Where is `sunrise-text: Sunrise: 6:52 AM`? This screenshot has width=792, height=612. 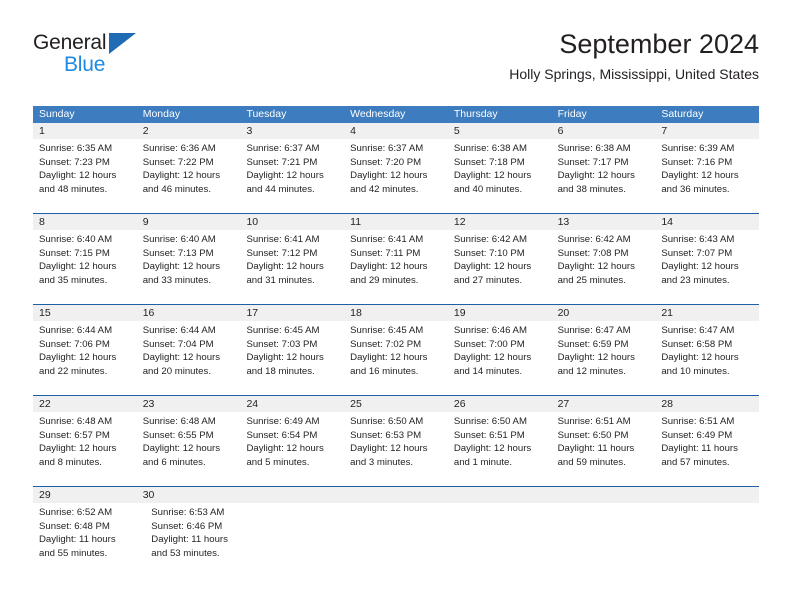
sunrise-text: Sunrise: 6:52 AM is located at coordinates (76, 512).